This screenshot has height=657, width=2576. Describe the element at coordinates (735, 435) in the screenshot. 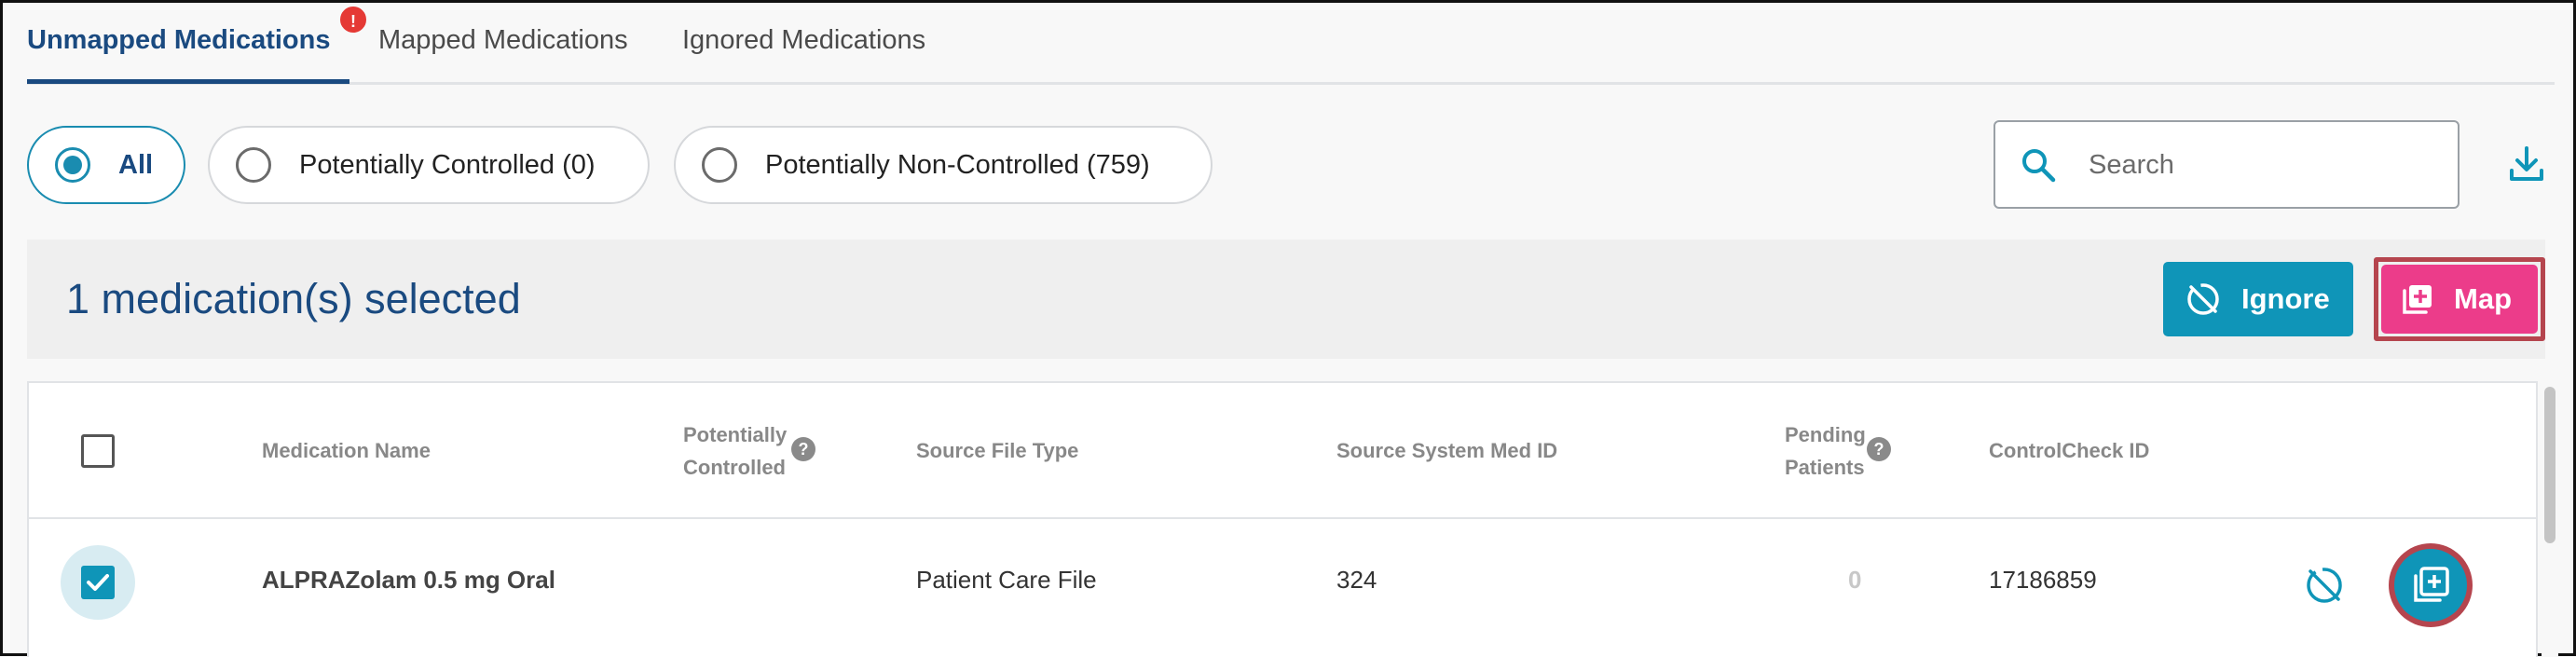

I see `header-potentially-controlled-line1: Potentially` at that location.